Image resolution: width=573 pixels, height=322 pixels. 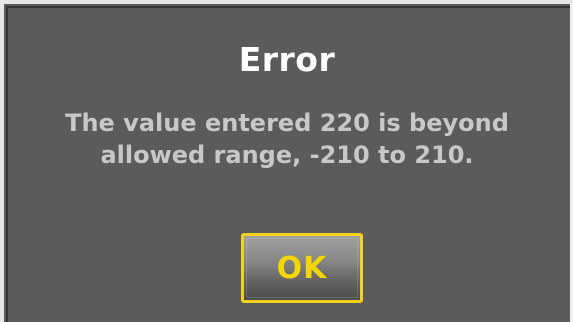 What do you see at coordinates (287, 155) in the screenshot?
I see `error-message-line-2: allowed range, -210 to 210.` at bounding box center [287, 155].